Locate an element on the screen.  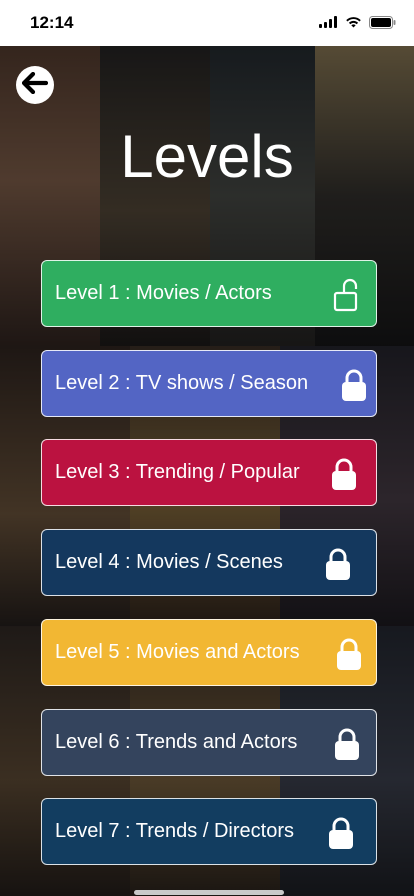
back-button is located at coordinates (35, 85).